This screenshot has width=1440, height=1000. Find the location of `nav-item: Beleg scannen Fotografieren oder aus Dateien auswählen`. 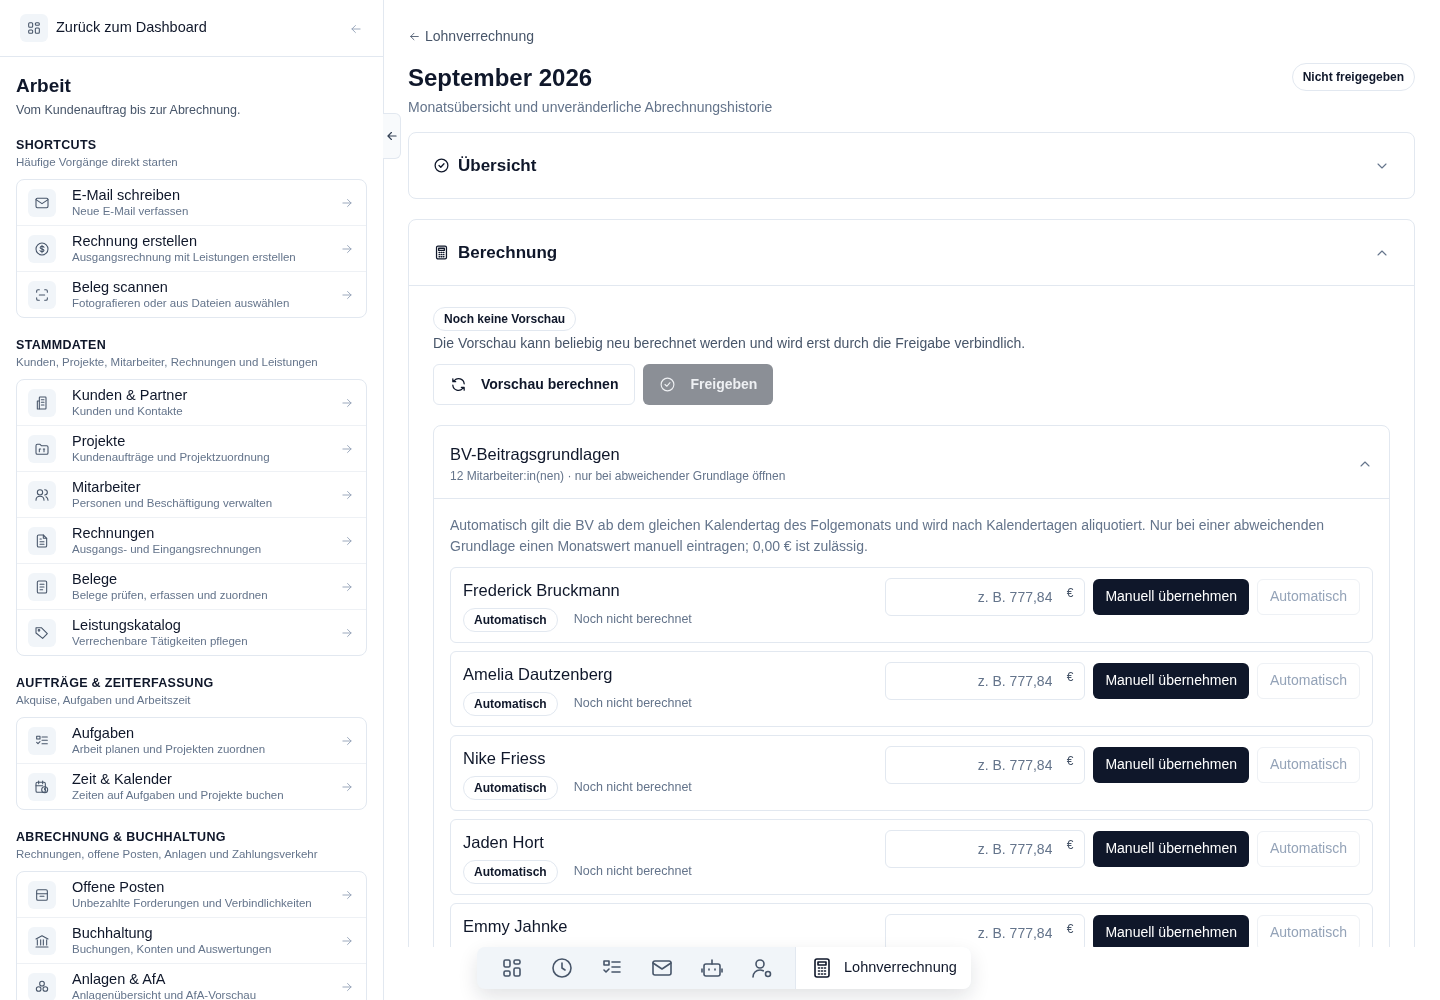

nav-item: Beleg scannen Fotografieren oder aus Dateien auswählen is located at coordinates (191, 294).